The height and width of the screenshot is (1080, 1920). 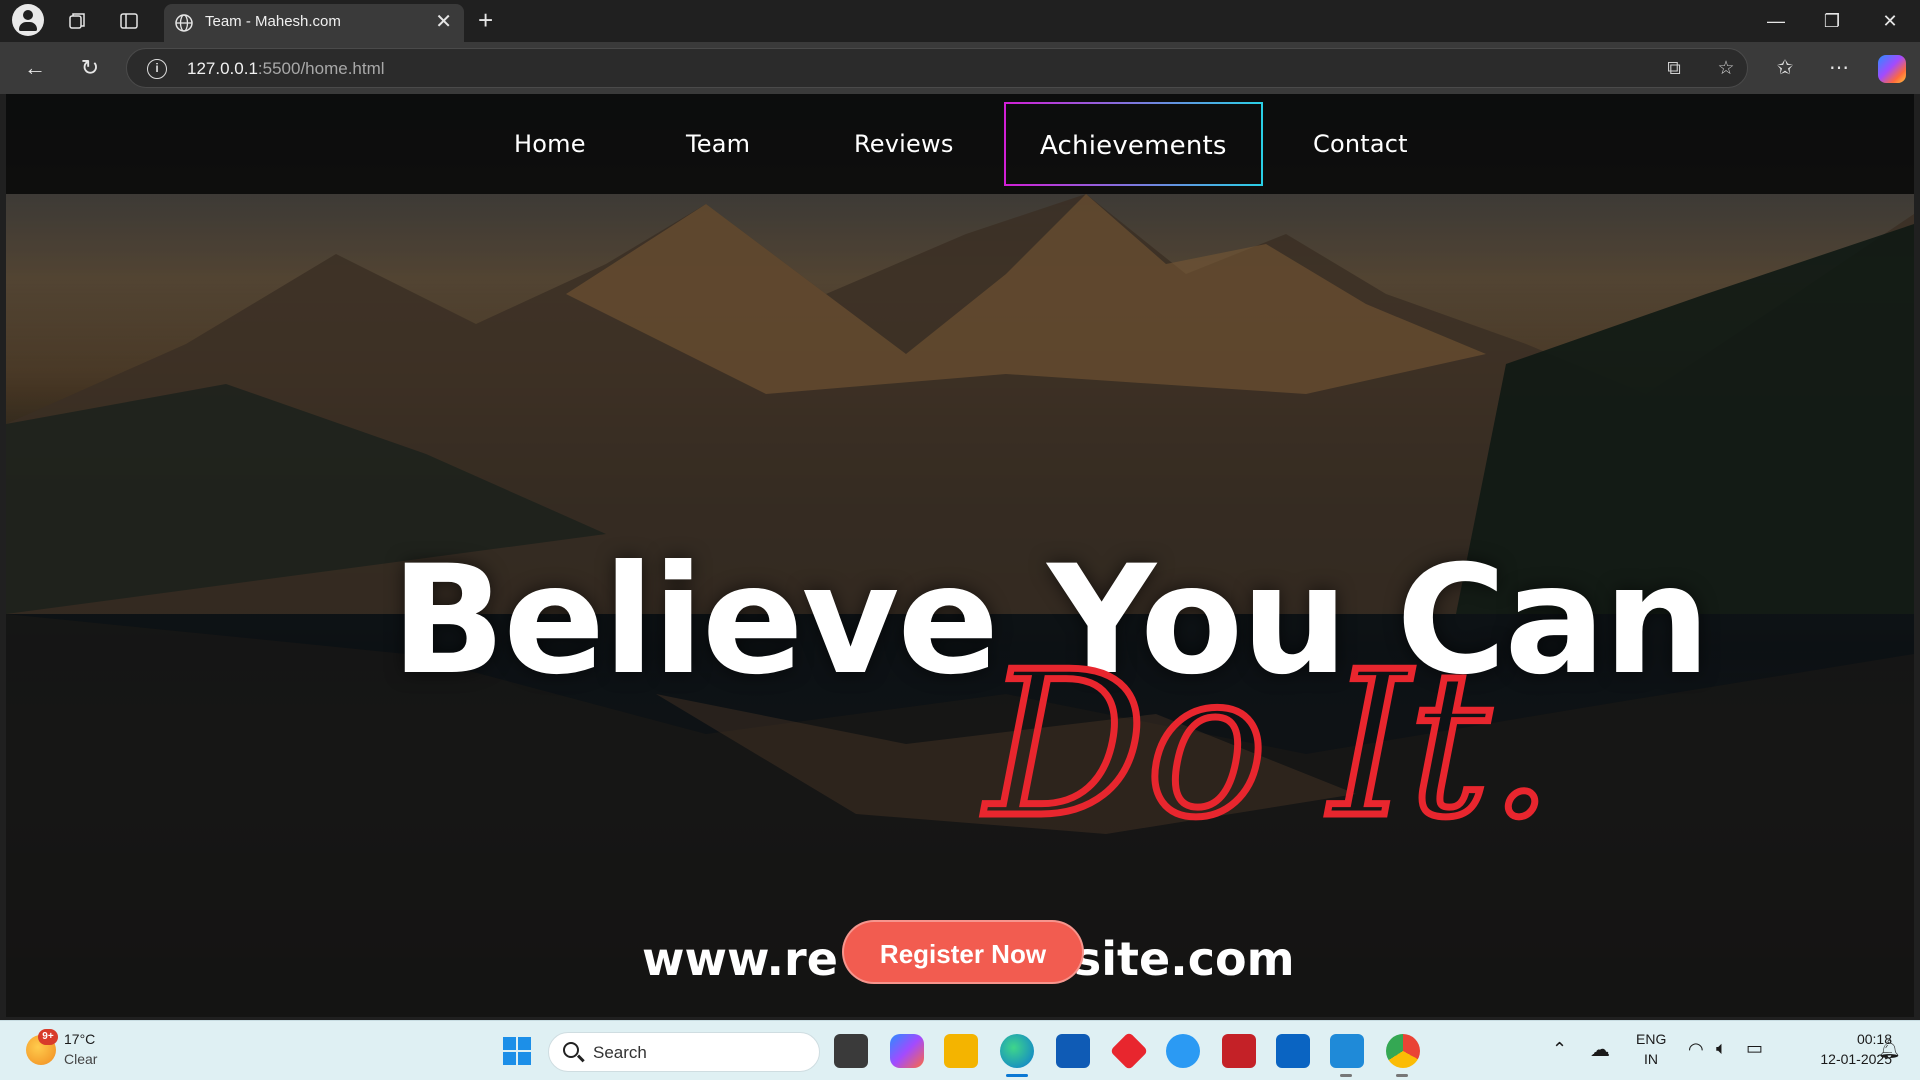 What do you see at coordinates (1754, 1048) in the screenshot?
I see `battery-icon: ▭` at bounding box center [1754, 1048].